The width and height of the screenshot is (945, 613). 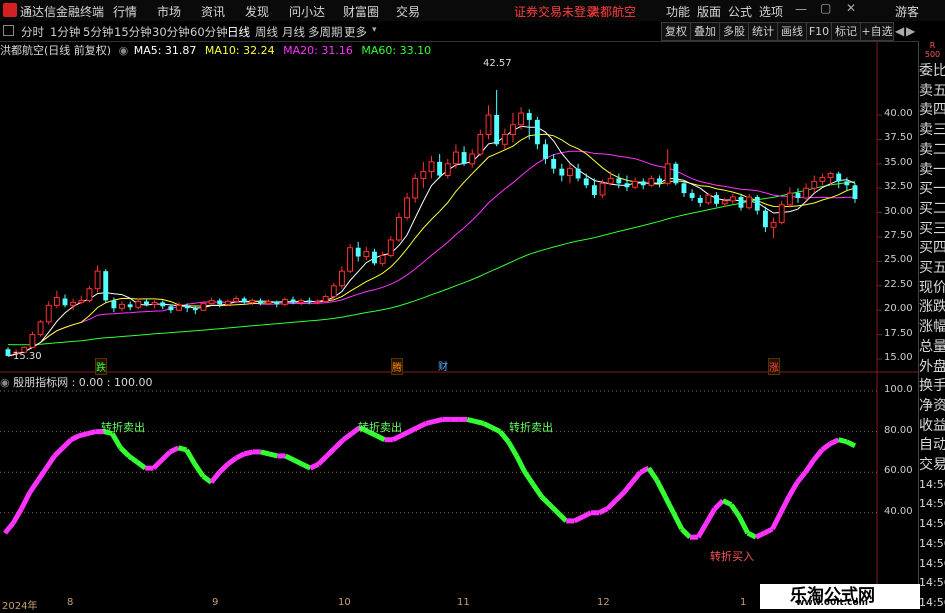 What do you see at coordinates (932, 327) in the screenshot?
I see `panel-item: 涨幅` at bounding box center [932, 327].